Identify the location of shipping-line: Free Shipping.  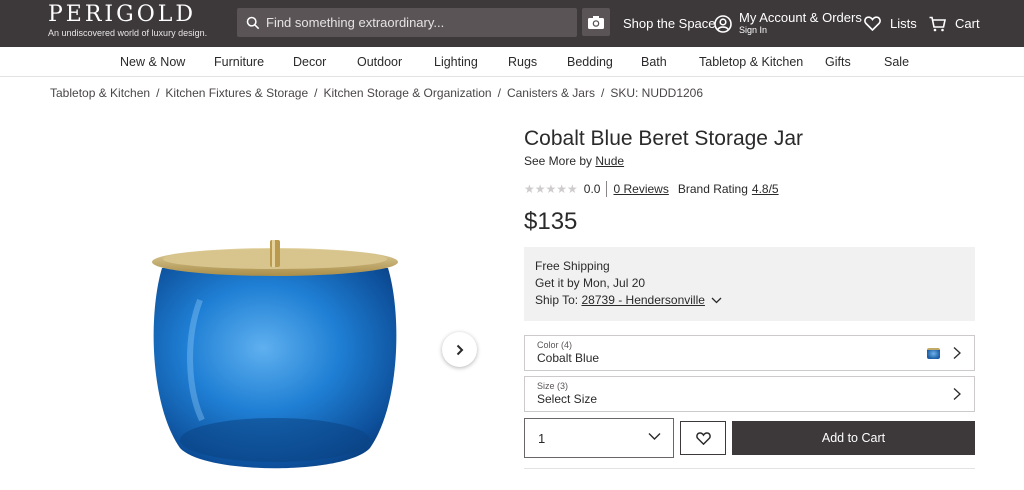
(572, 266).